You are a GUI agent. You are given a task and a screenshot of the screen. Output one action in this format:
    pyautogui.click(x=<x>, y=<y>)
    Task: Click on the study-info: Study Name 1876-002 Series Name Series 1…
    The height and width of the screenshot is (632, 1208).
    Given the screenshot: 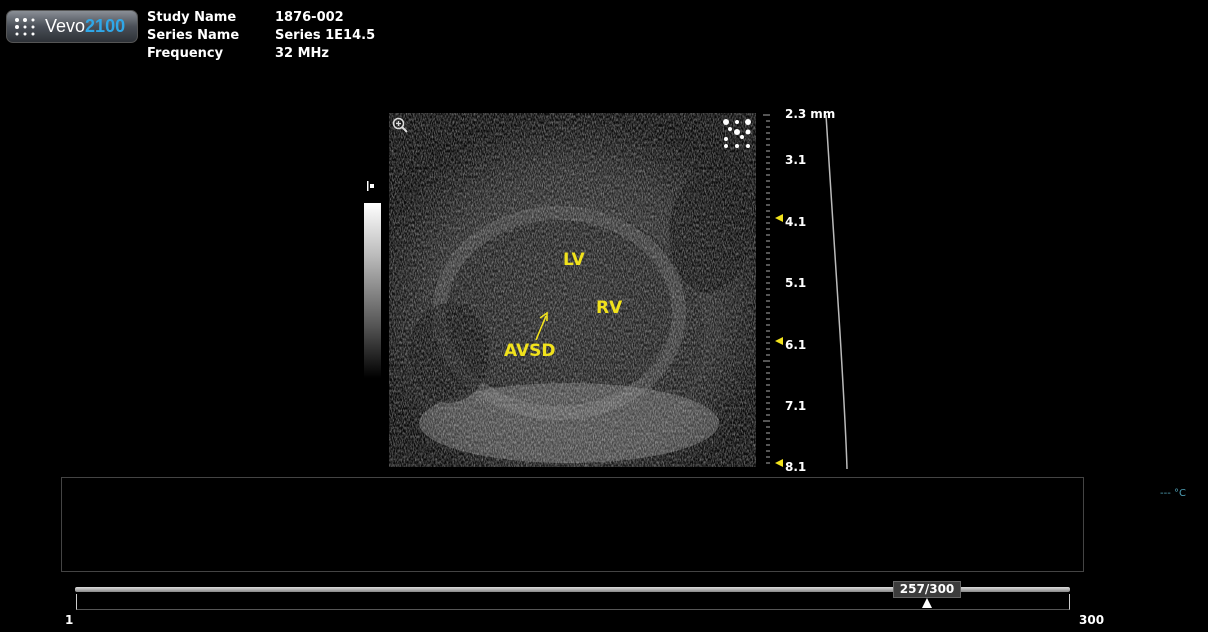 What is the action you would take?
    pyautogui.click(x=261, y=37)
    